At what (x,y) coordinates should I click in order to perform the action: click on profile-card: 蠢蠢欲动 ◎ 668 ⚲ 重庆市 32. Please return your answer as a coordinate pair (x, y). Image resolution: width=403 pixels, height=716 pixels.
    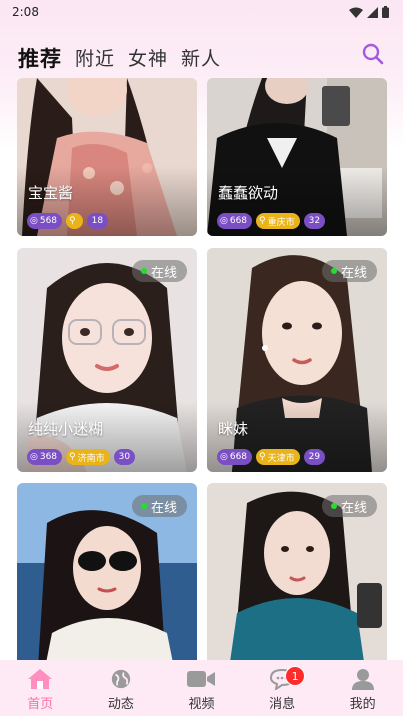
    Looking at the image, I should click on (297, 157).